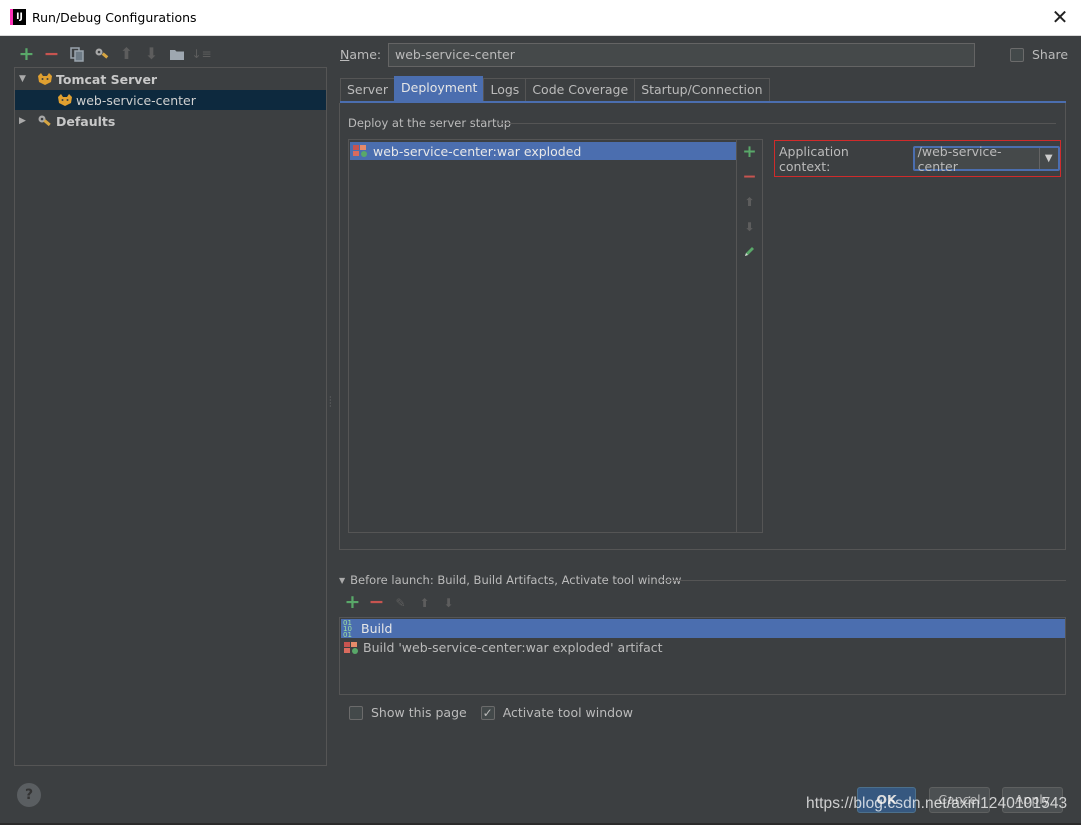  What do you see at coordinates (170, 79) in the screenshot?
I see `tree-group-tomcat-server: ▼ Tomcat Server` at bounding box center [170, 79].